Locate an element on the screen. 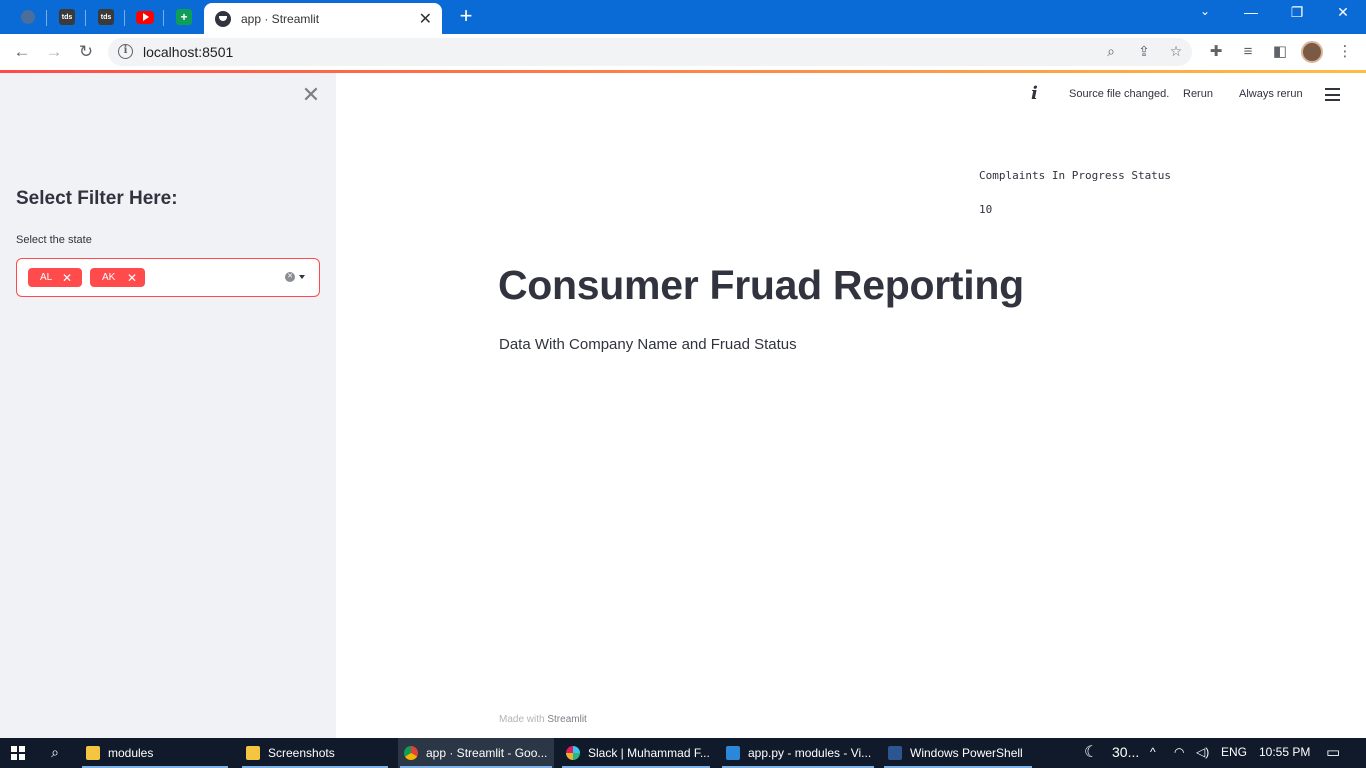  taskbar-app-label: modules is located at coordinates (131, 753).